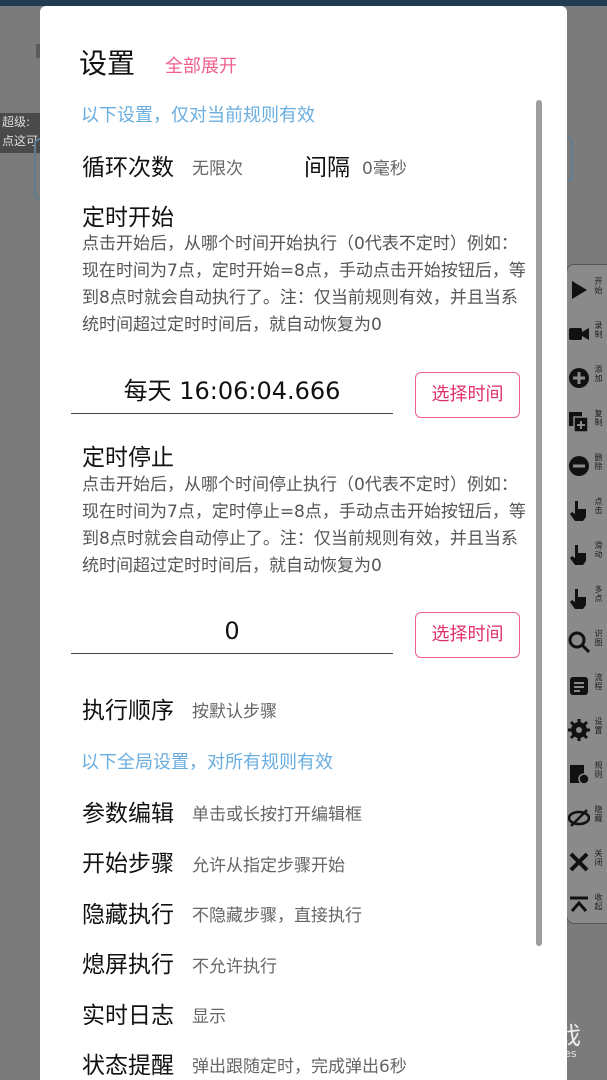 Image resolution: width=607 pixels, height=1080 pixels. Describe the element at coordinates (384, 166) in the screenshot. I see `interval-value: 0毫秒` at that location.